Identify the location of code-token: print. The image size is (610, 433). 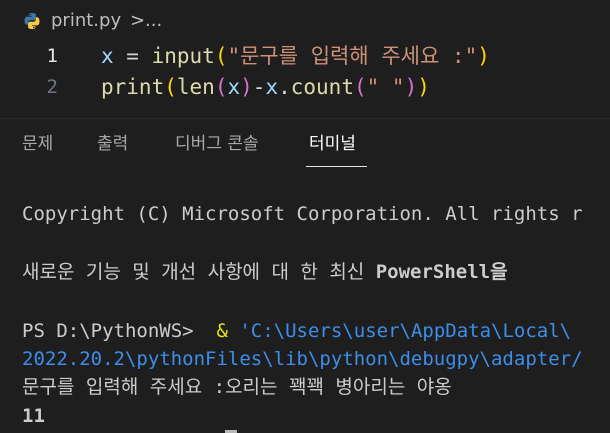
(133, 87).